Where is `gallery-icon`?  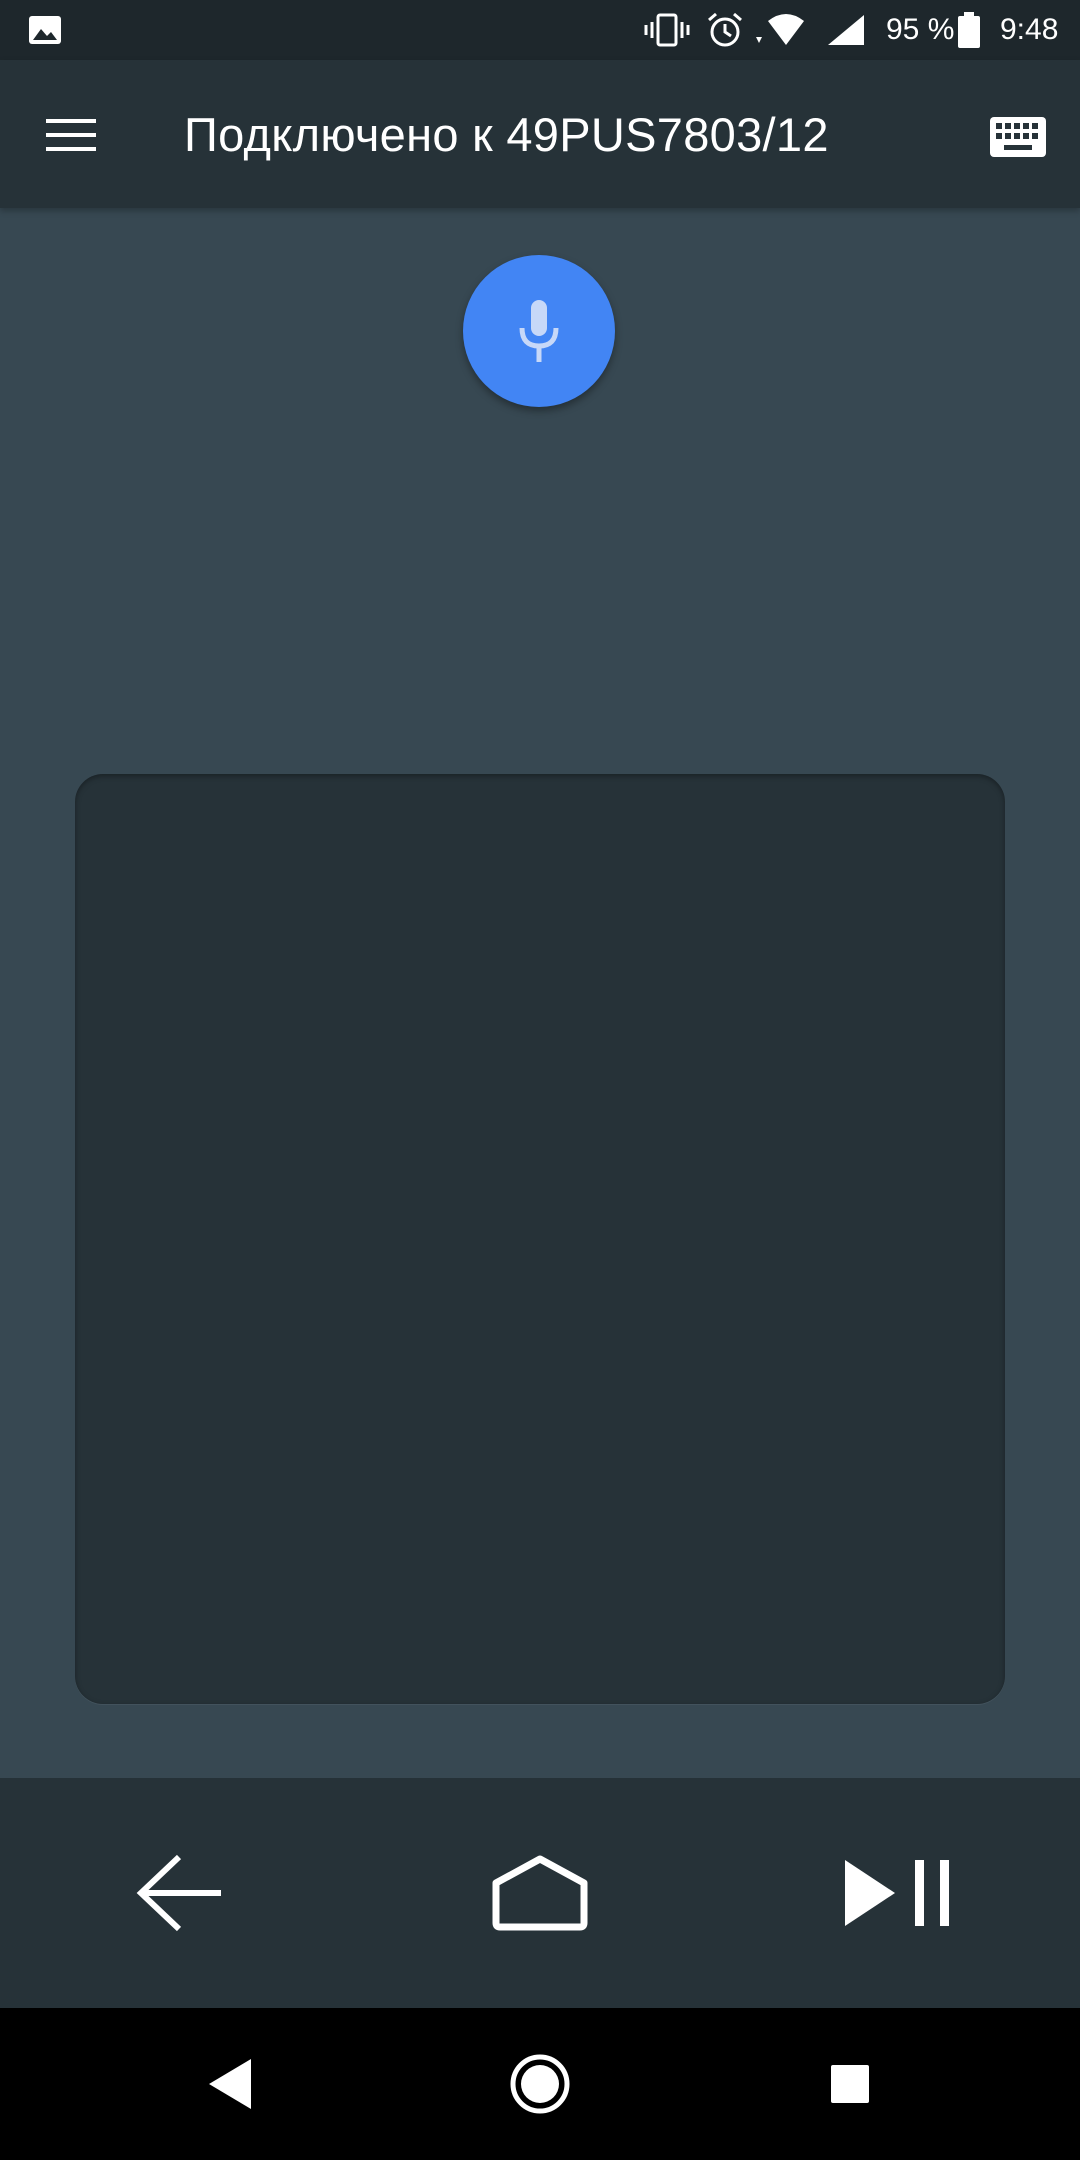 gallery-icon is located at coordinates (45, 30).